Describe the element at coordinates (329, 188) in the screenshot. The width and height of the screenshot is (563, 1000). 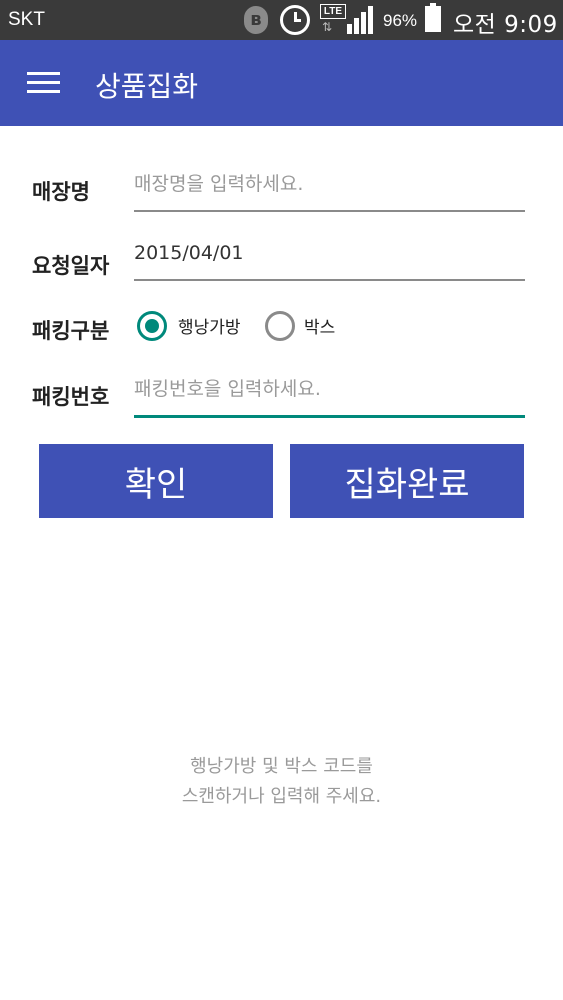
I see `store-input` at that location.